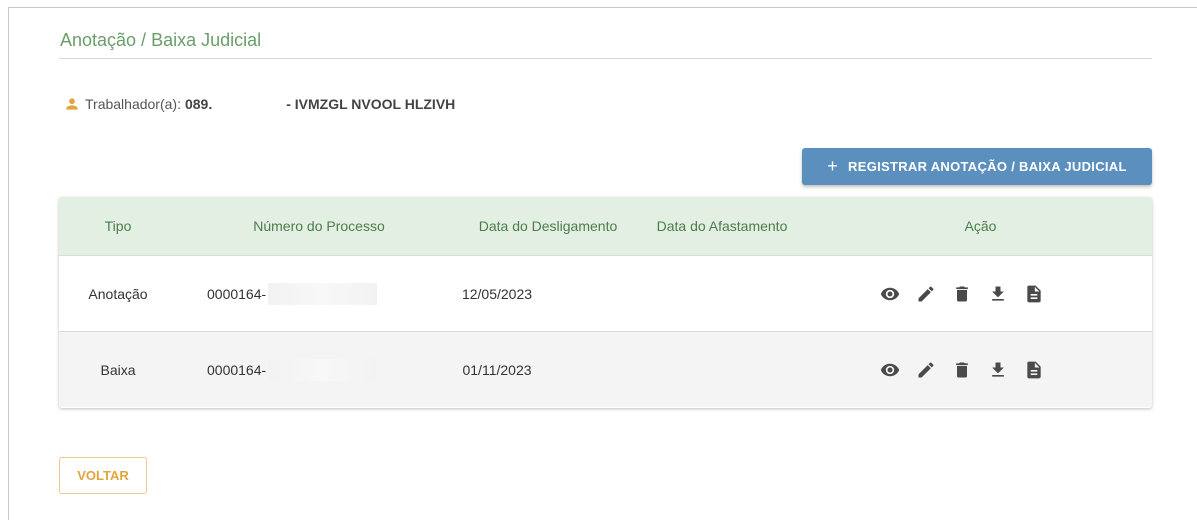 The image size is (1197, 520). Describe the element at coordinates (548, 226) in the screenshot. I see `header-data-desligamento: Data do Desligamento` at that location.